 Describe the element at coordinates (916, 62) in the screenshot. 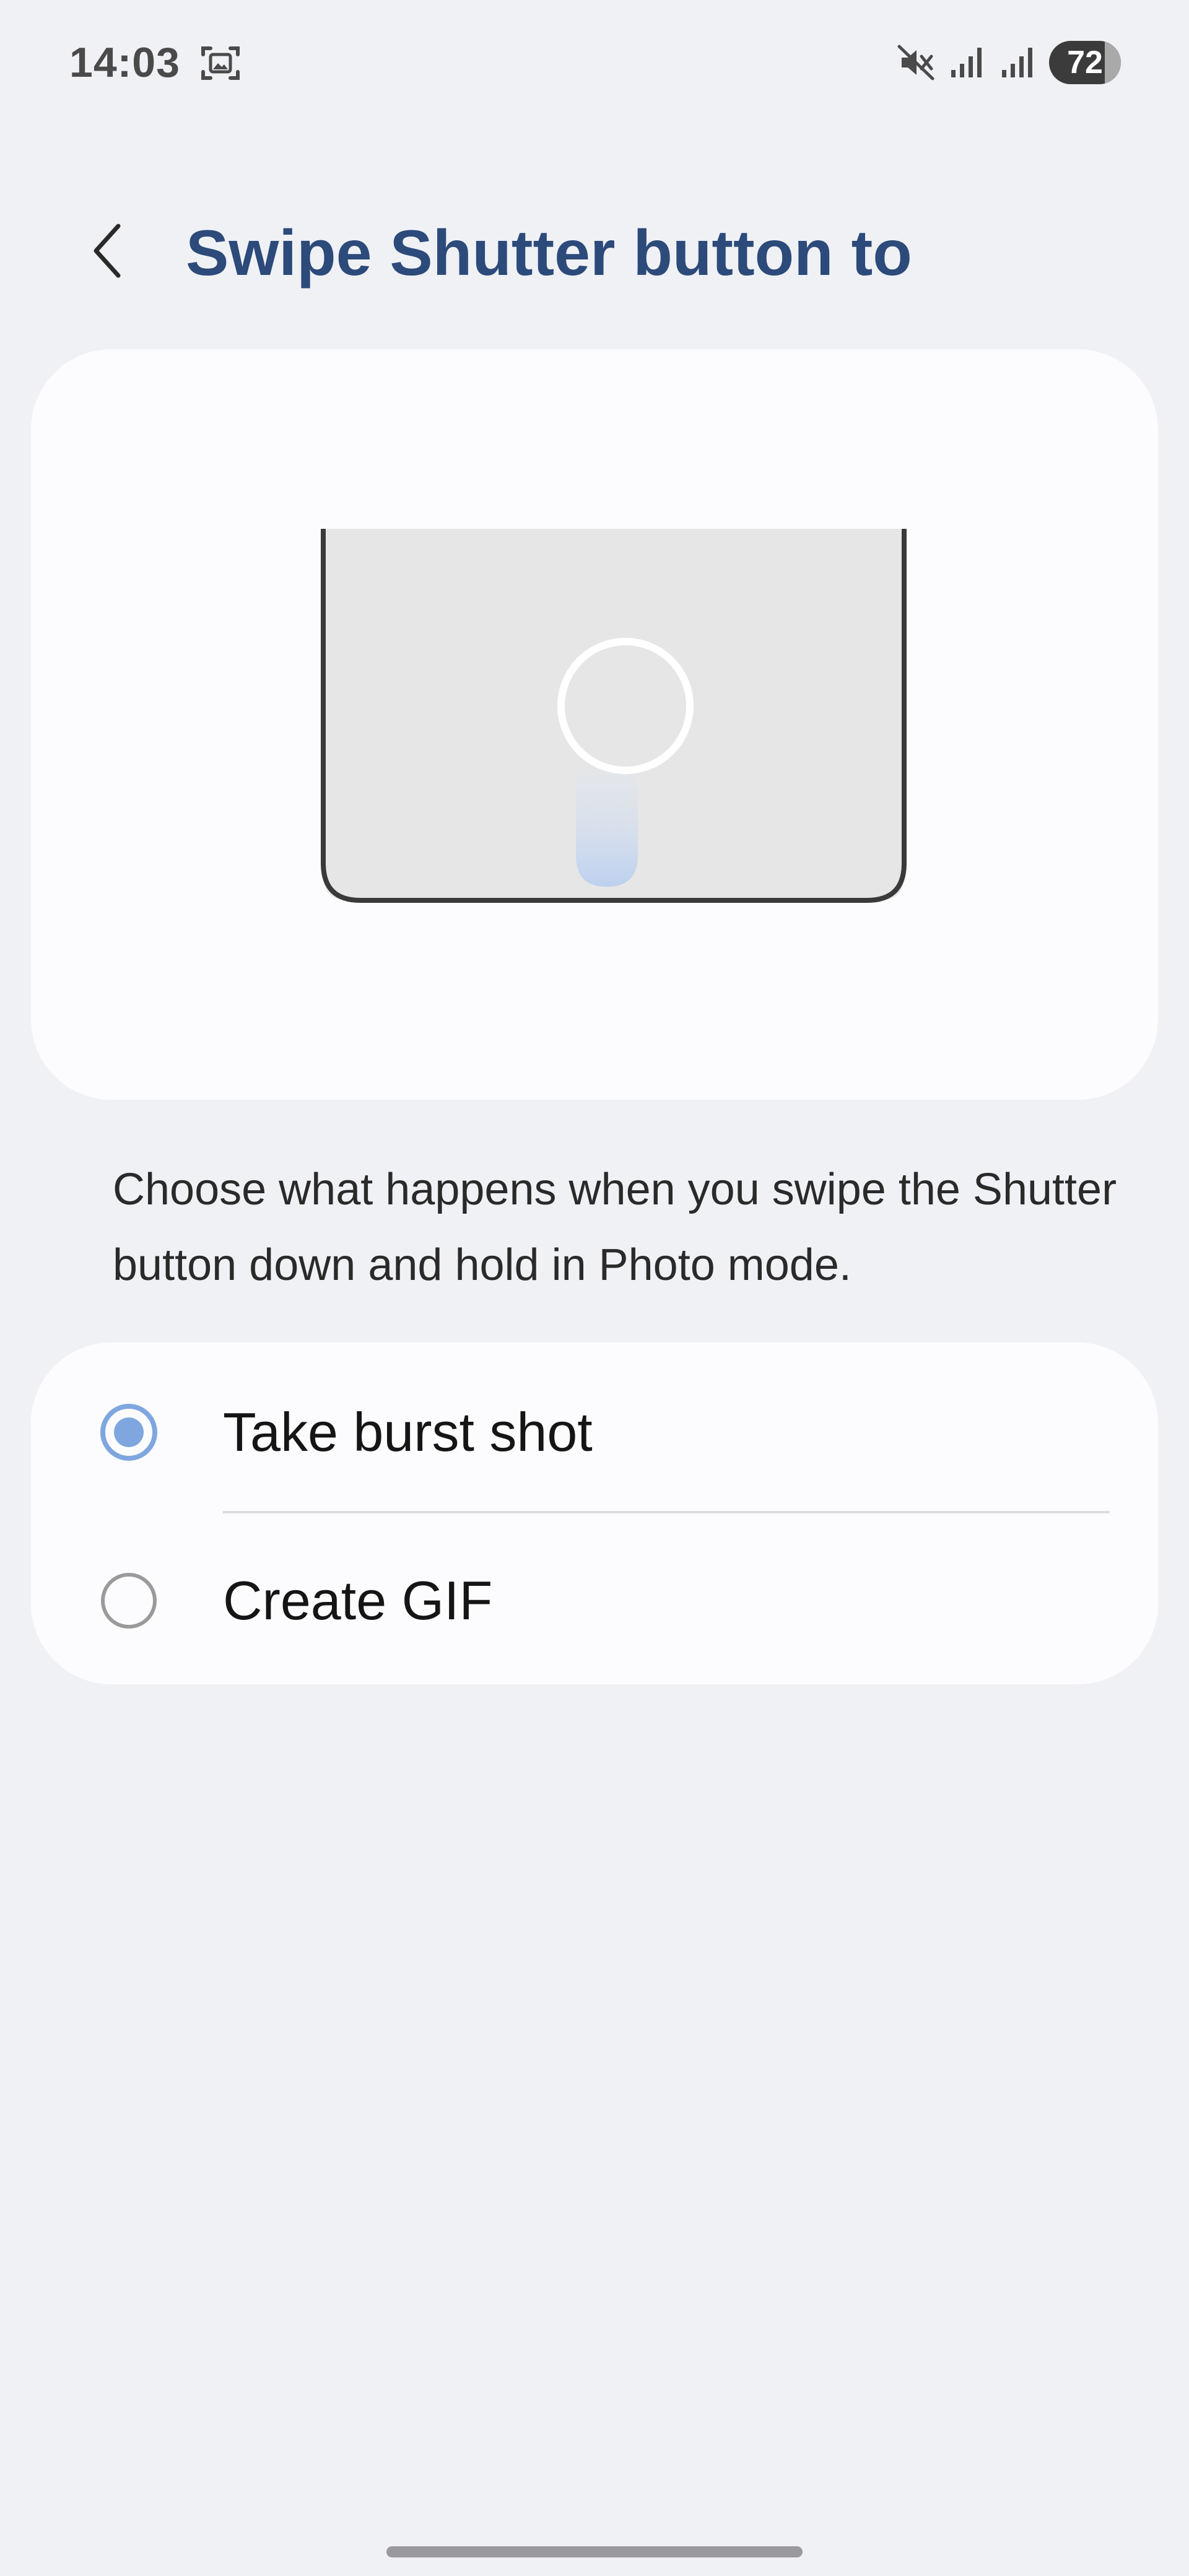

I see `mute-icon` at that location.